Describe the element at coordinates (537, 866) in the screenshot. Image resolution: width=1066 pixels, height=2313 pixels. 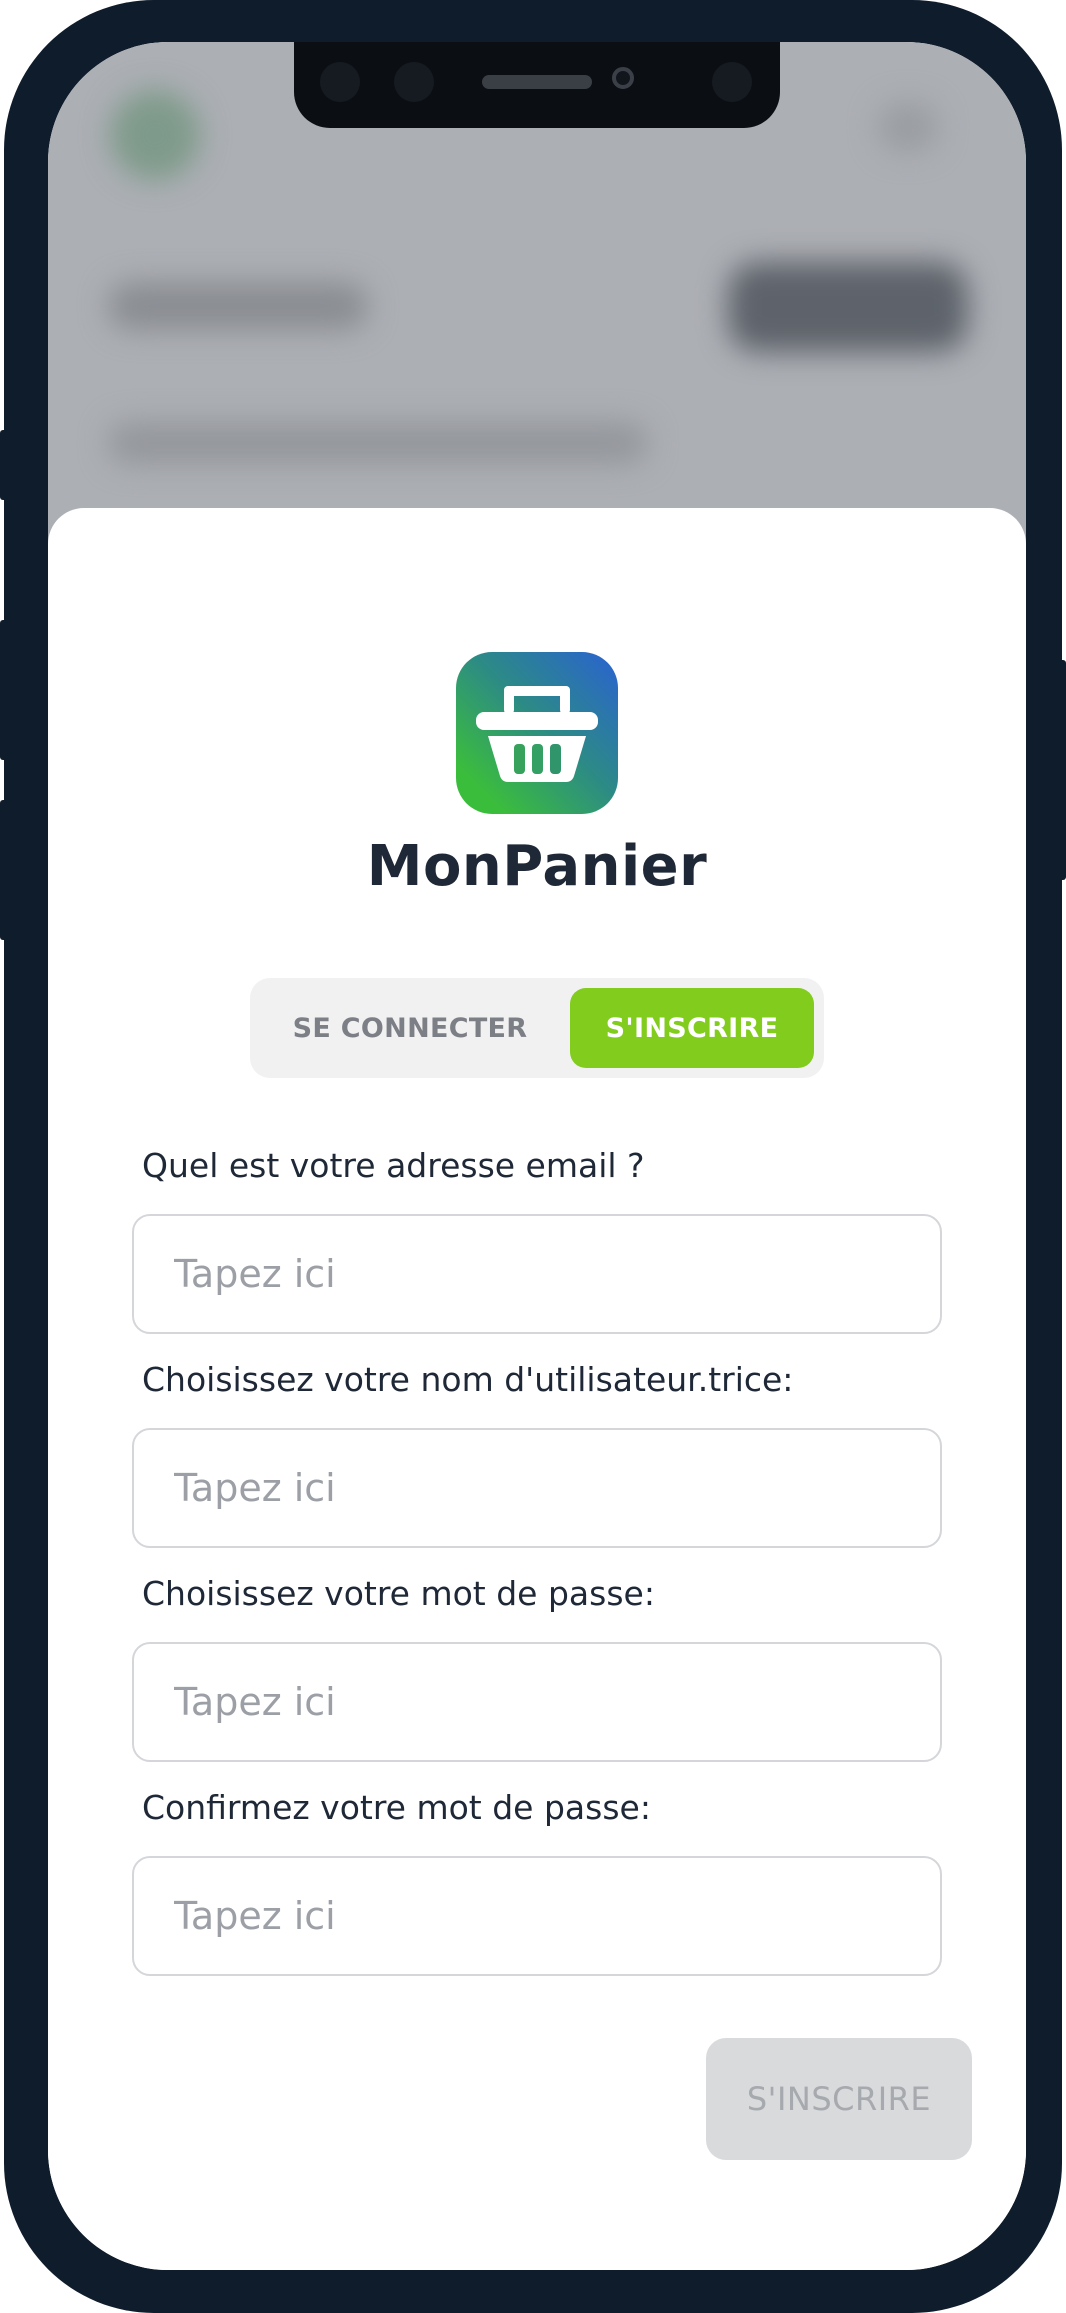
I see `app-title: MonPanier` at that location.